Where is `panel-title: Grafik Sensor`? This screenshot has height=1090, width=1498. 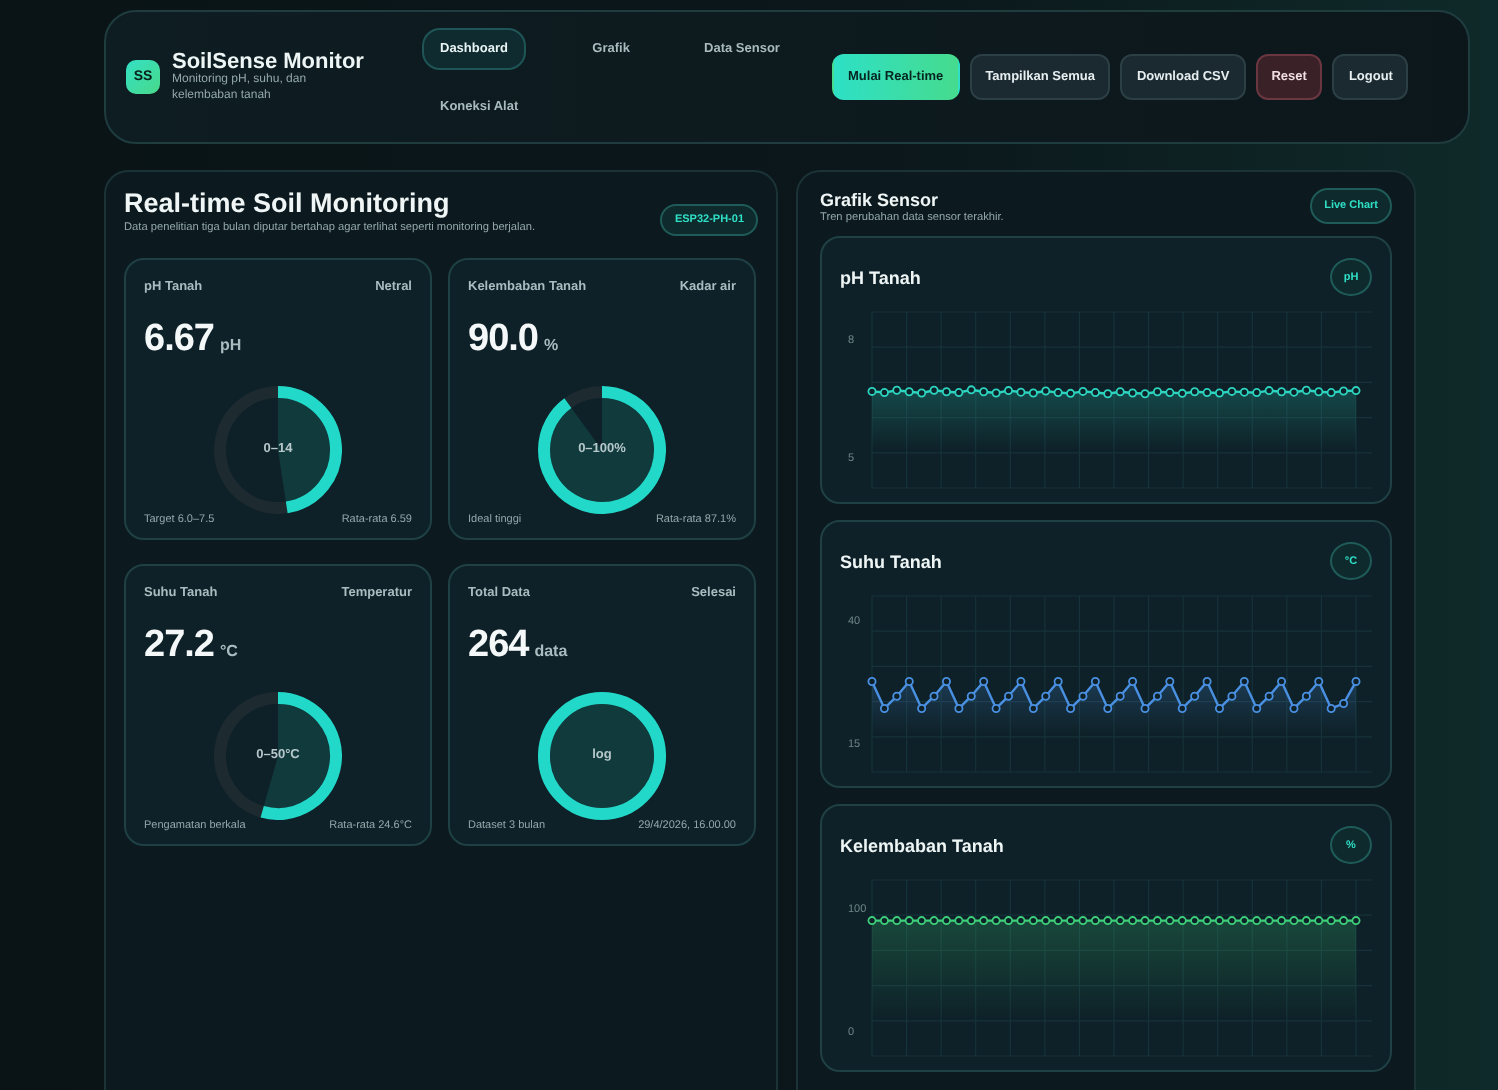
panel-title: Grafik Sensor is located at coordinates (880, 199).